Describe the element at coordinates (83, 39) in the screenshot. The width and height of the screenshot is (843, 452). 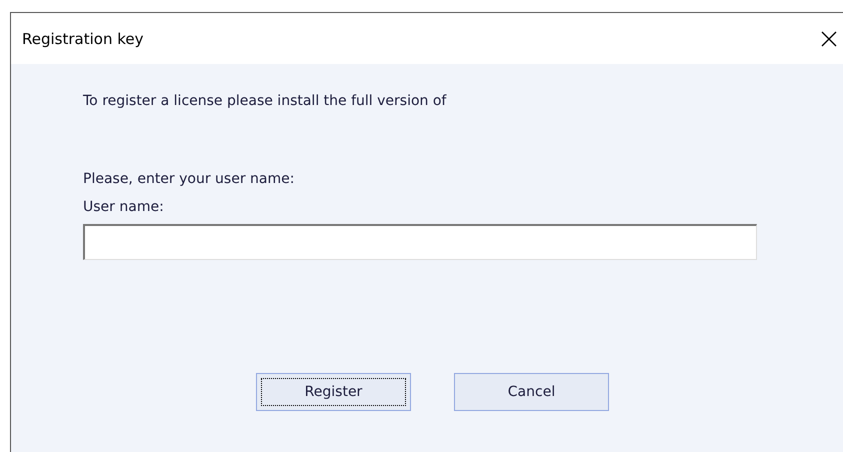
I see `window-title: Registration key` at that location.